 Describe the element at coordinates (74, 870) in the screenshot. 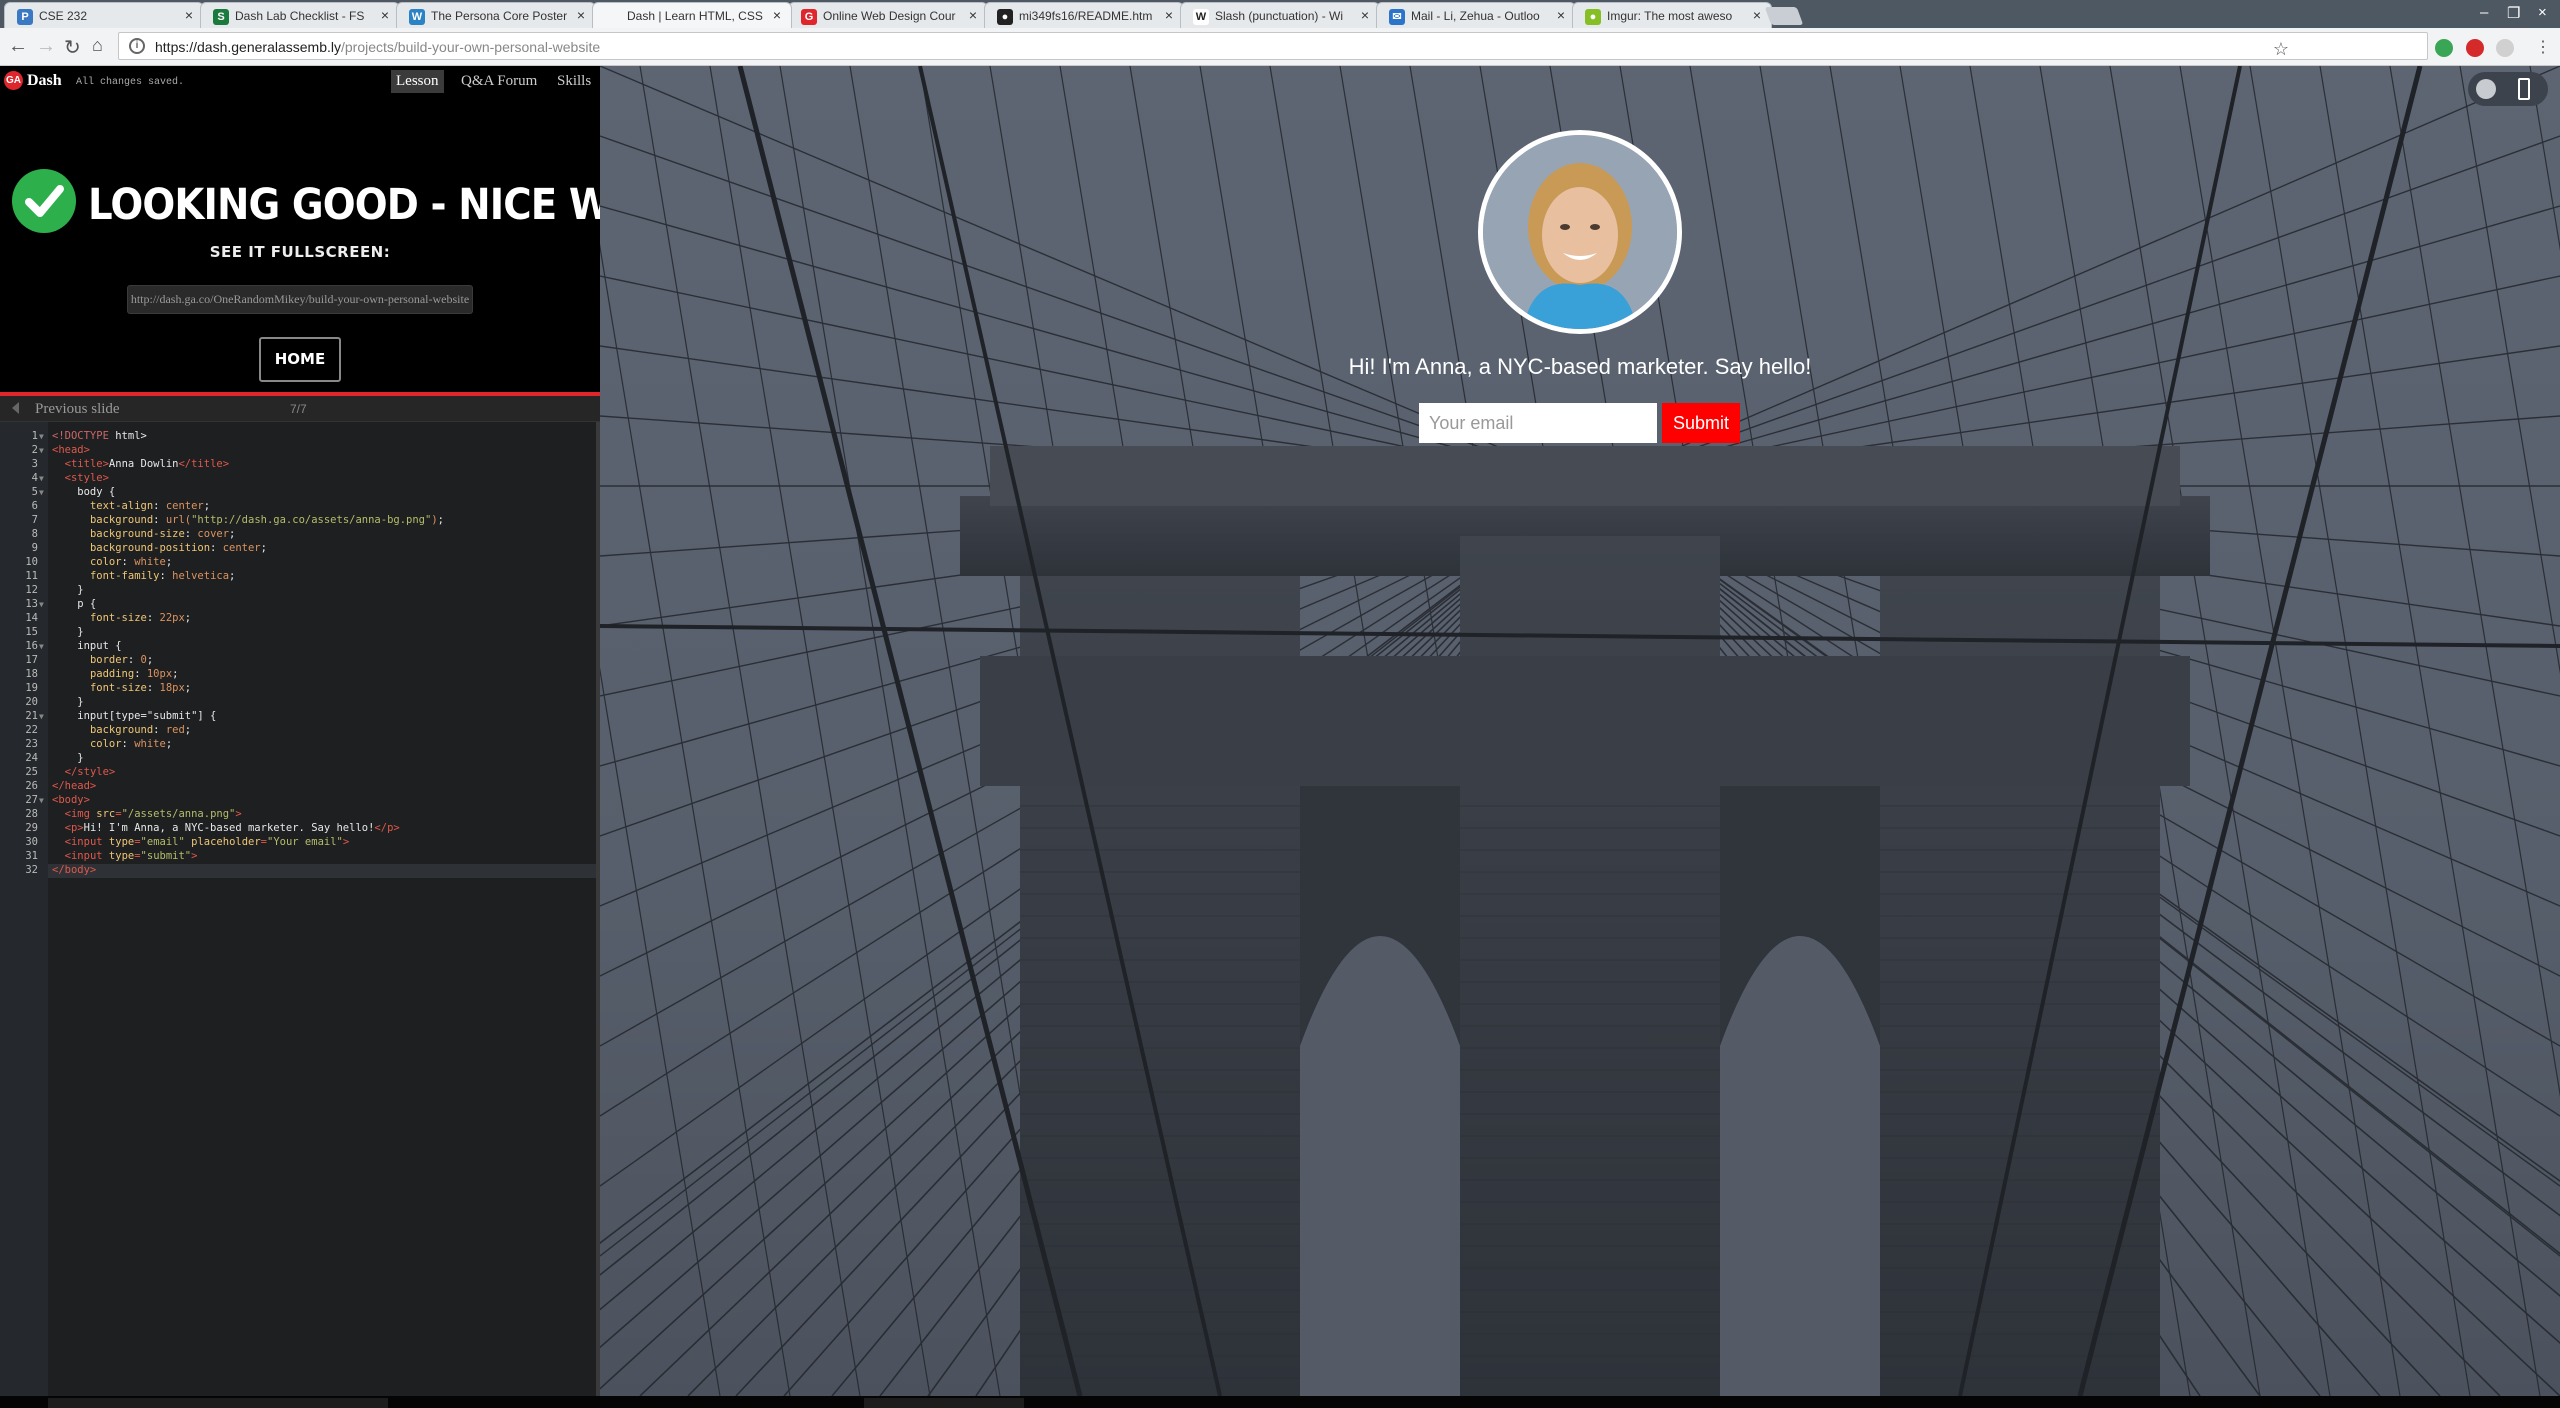

I see `code-line: </body>` at that location.